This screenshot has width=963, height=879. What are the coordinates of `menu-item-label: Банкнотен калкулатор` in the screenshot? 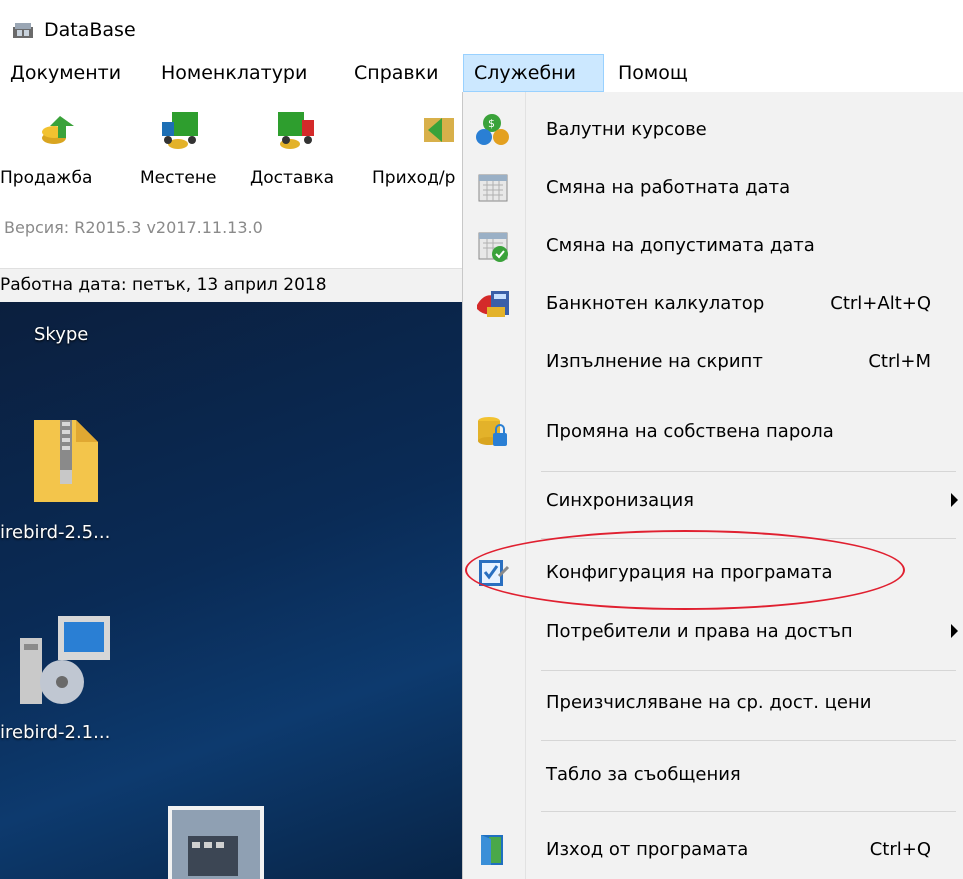 It's located at (655, 303).